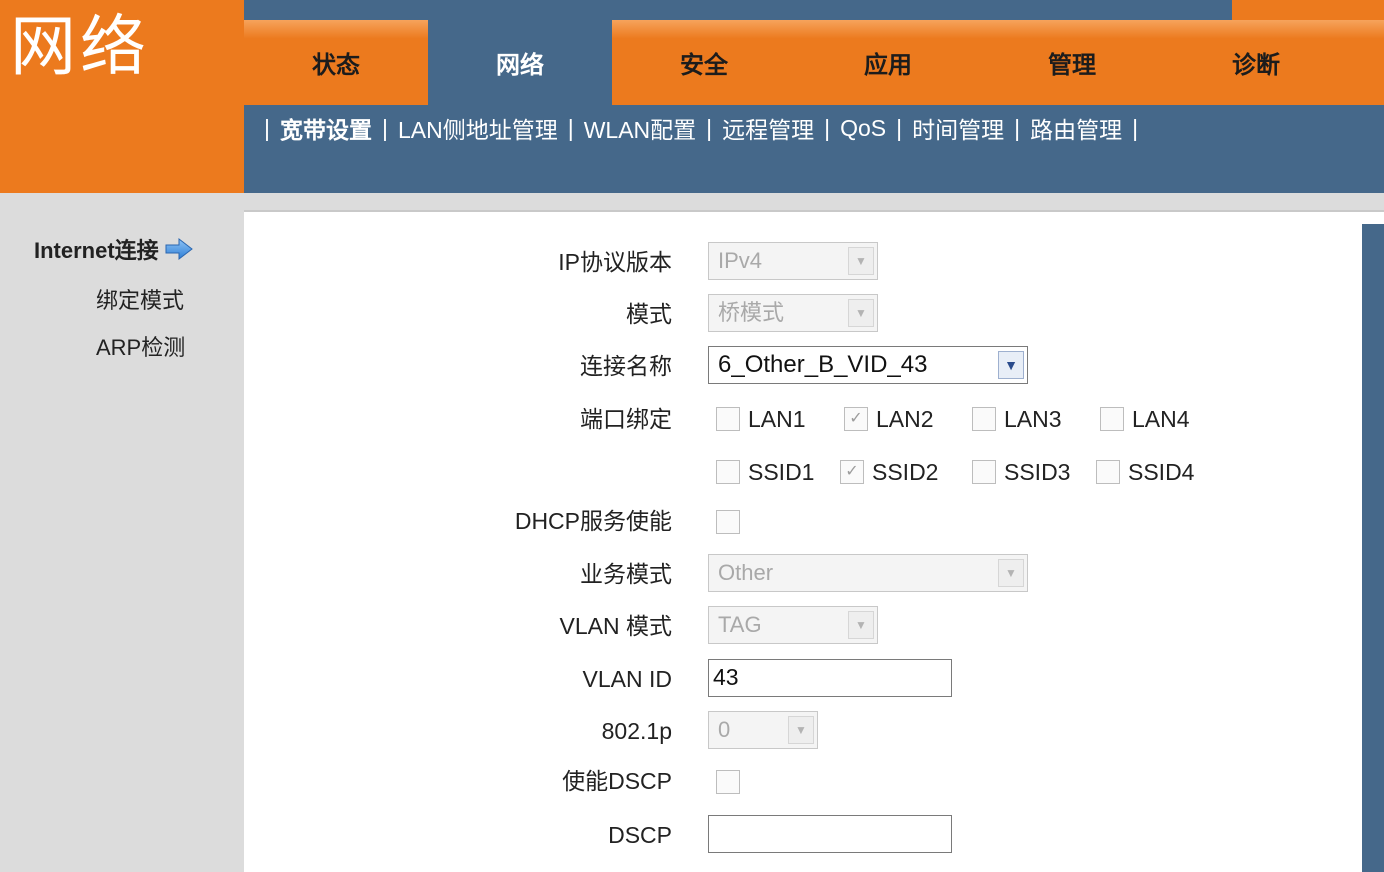 The image size is (1384, 872). I want to click on row-priority: 802.1p 0 ▼, so click(804, 731).